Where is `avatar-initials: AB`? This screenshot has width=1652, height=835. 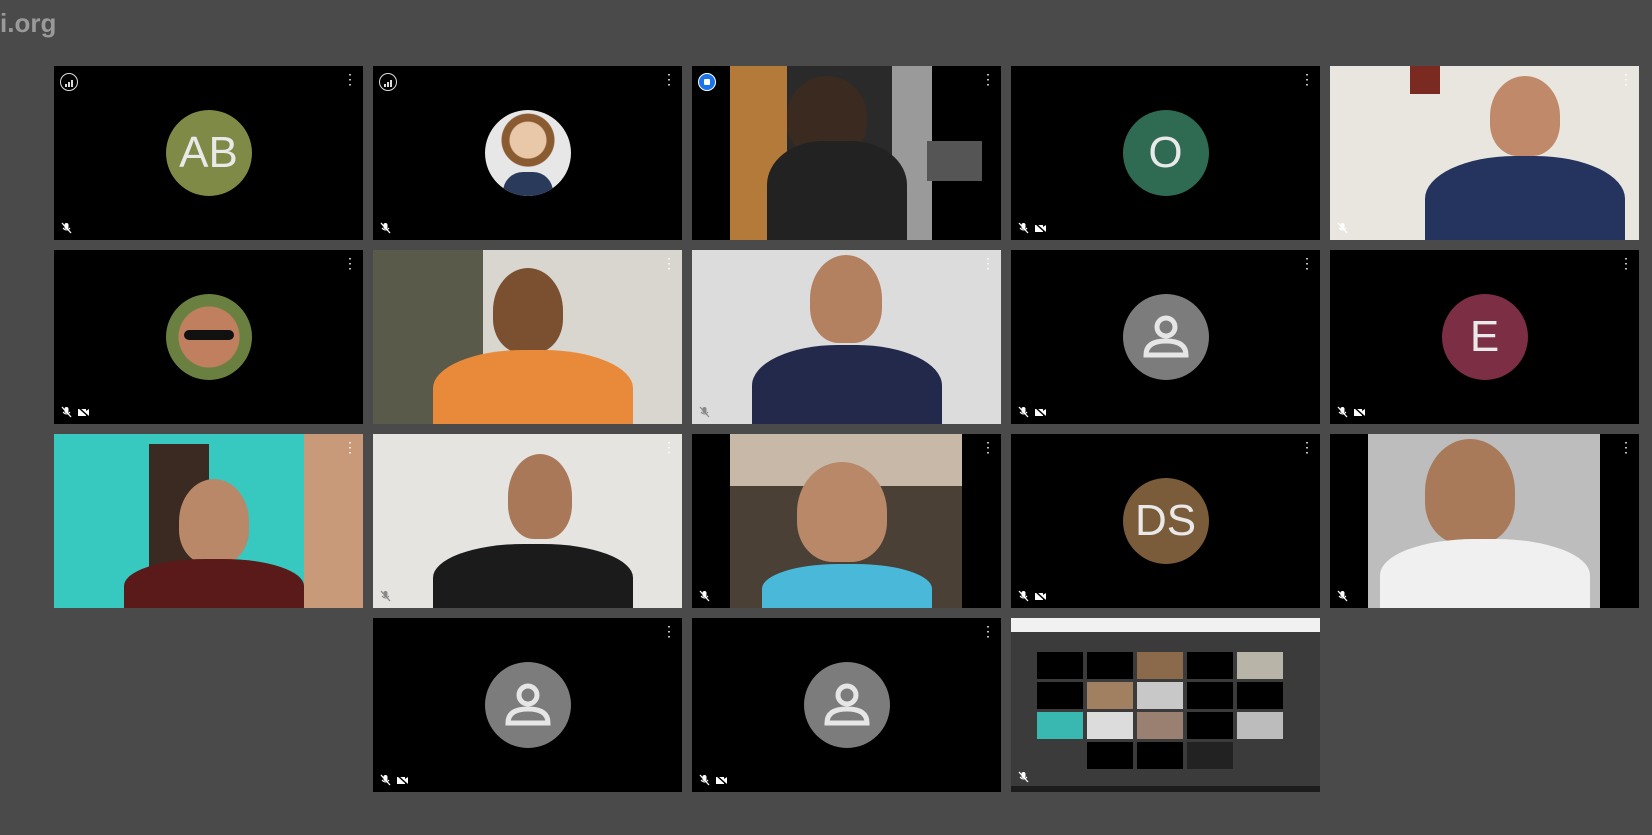 avatar-initials: AB is located at coordinates (208, 153).